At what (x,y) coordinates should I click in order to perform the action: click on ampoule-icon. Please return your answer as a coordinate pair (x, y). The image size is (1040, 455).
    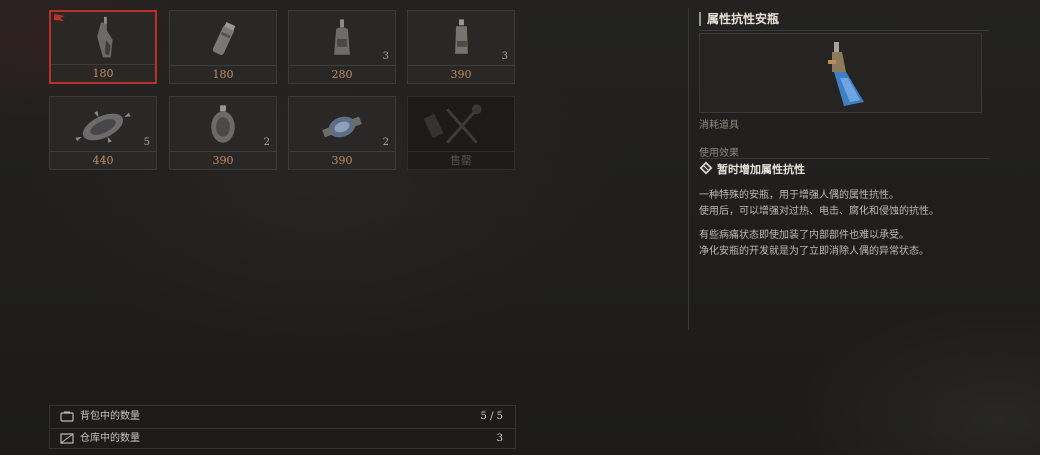
    Looking at the image, I should click on (846, 74).